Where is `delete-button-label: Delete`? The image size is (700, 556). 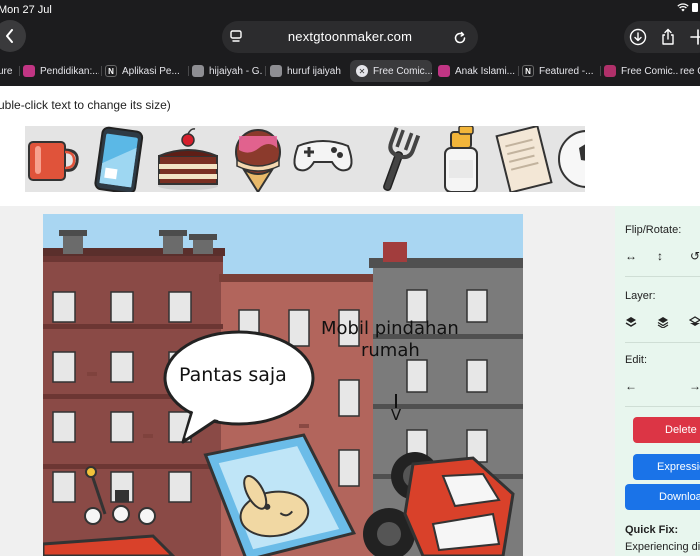 delete-button-label: Delete is located at coordinates (681, 430).